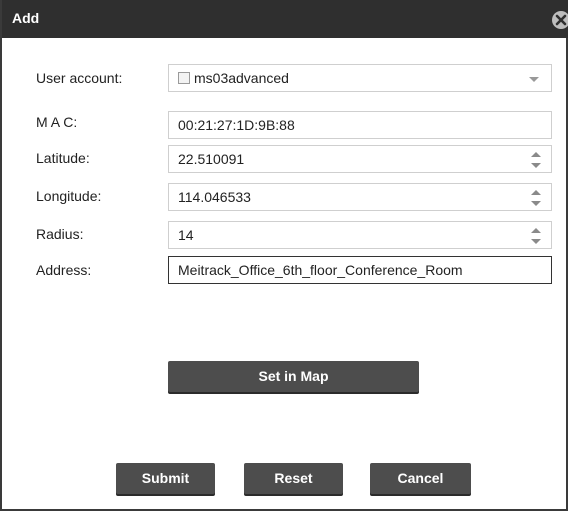 Image resolution: width=568 pixels, height=511 pixels. Describe the element at coordinates (241, 78) in the screenshot. I see `user-account-value: ms03advanced` at that location.